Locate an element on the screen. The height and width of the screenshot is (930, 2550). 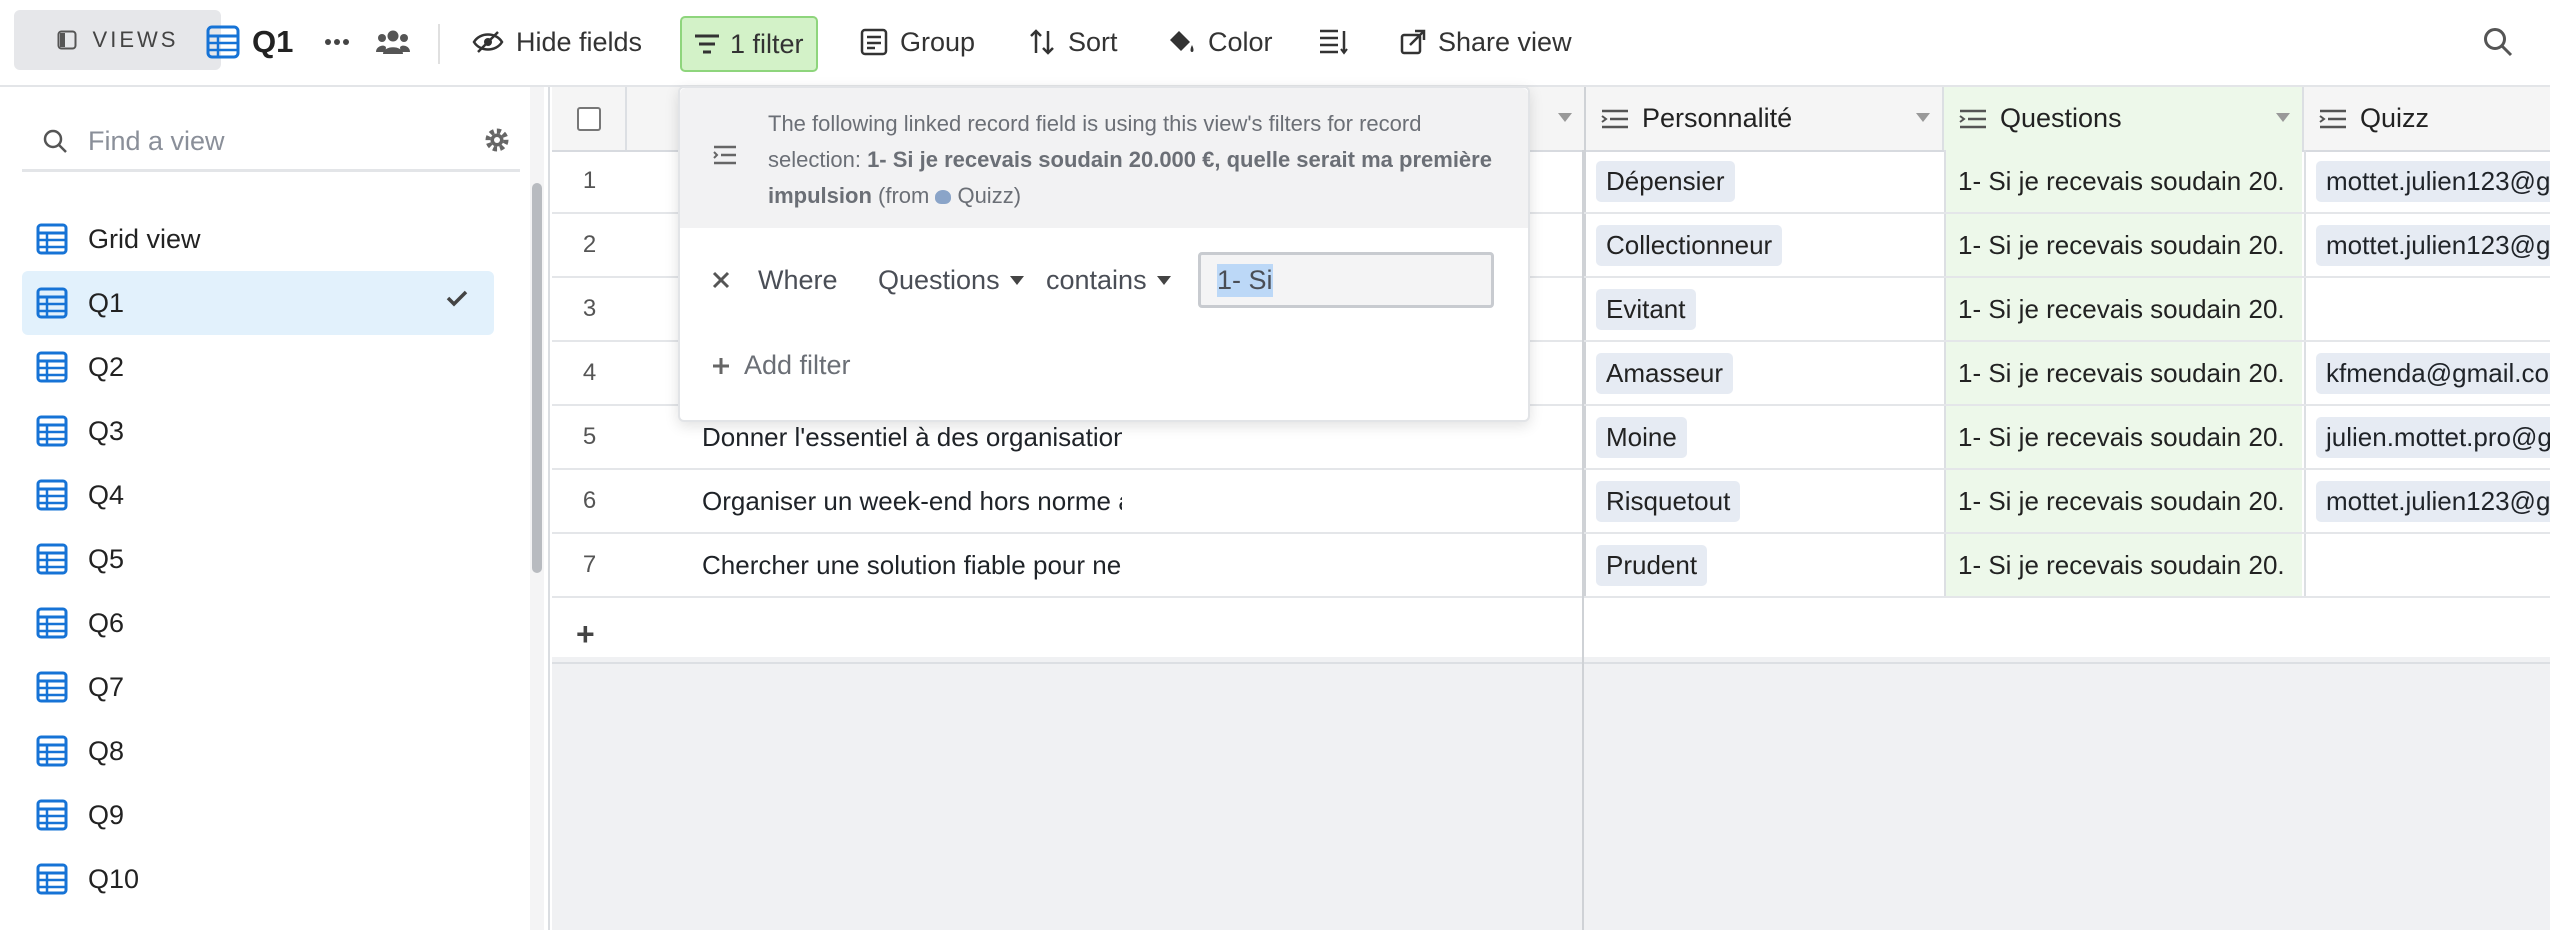
more-icon is located at coordinates (337, 42).